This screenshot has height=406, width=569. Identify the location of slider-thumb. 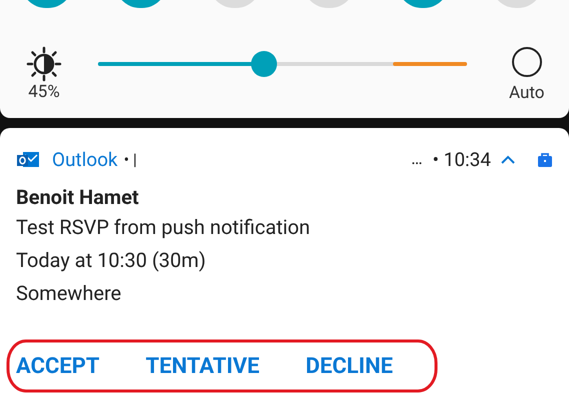
(264, 64).